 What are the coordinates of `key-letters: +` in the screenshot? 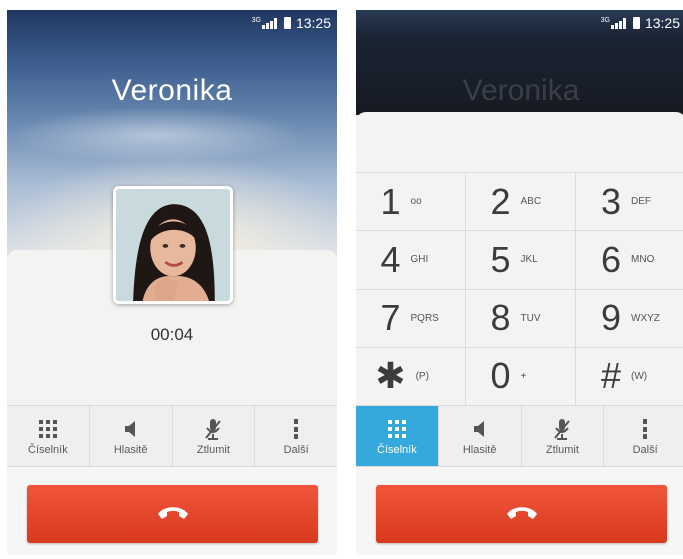 It's located at (523, 376).